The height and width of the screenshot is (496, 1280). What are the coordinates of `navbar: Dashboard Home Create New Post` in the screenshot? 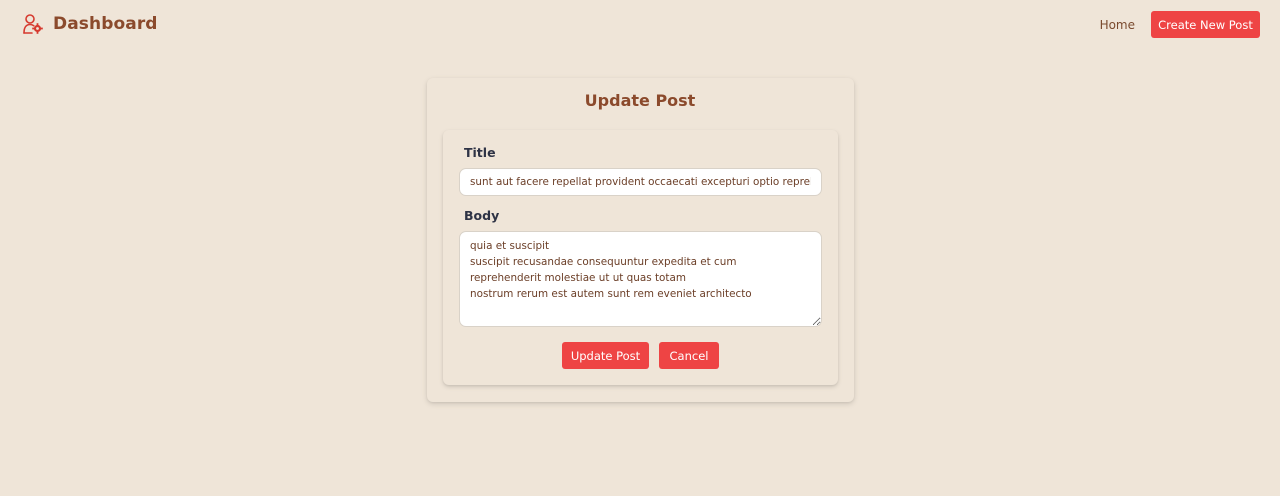 It's located at (640, 24).